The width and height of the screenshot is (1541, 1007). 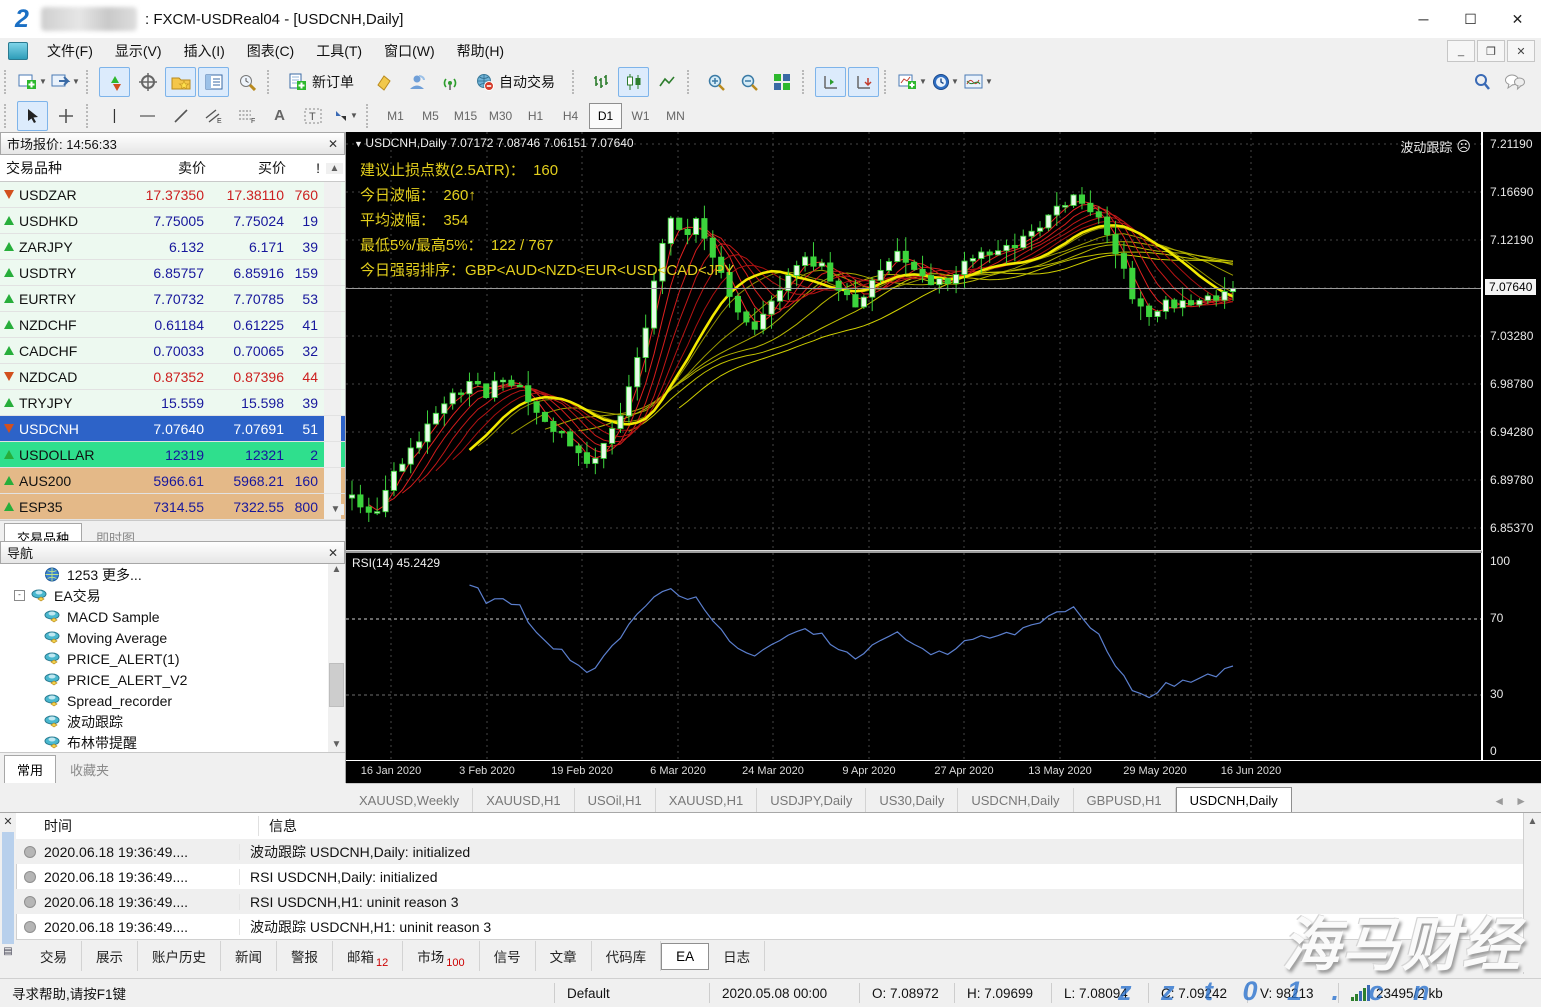 What do you see at coordinates (410, 800) in the screenshot?
I see `chart-tab-0: XAUUSD,Weekly` at bounding box center [410, 800].